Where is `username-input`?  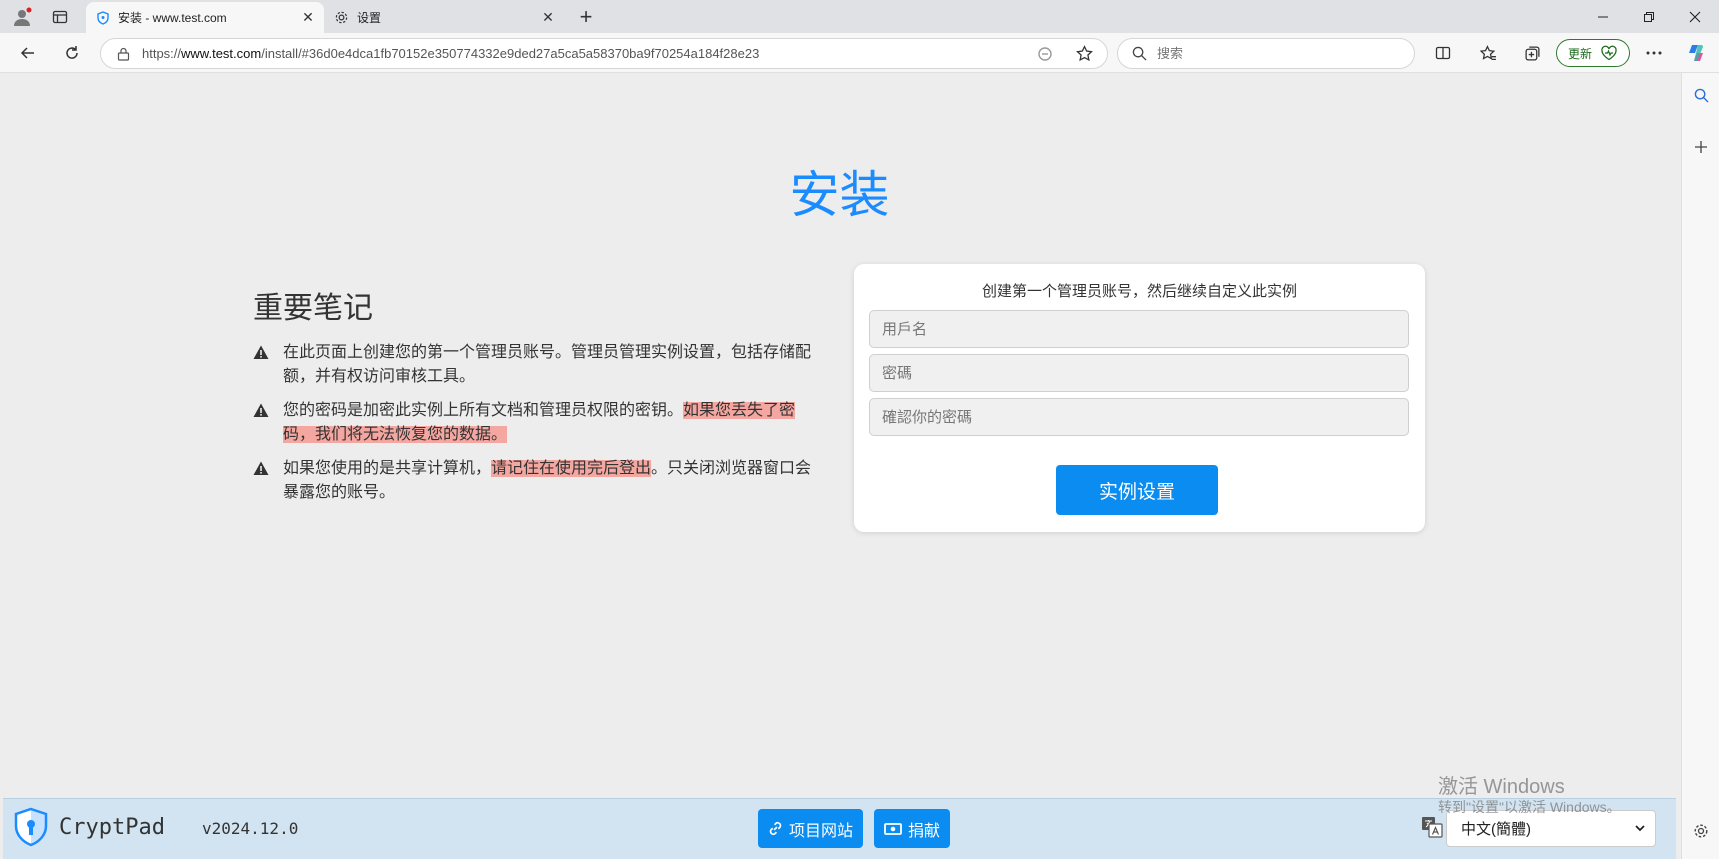
username-input is located at coordinates (1139, 329).